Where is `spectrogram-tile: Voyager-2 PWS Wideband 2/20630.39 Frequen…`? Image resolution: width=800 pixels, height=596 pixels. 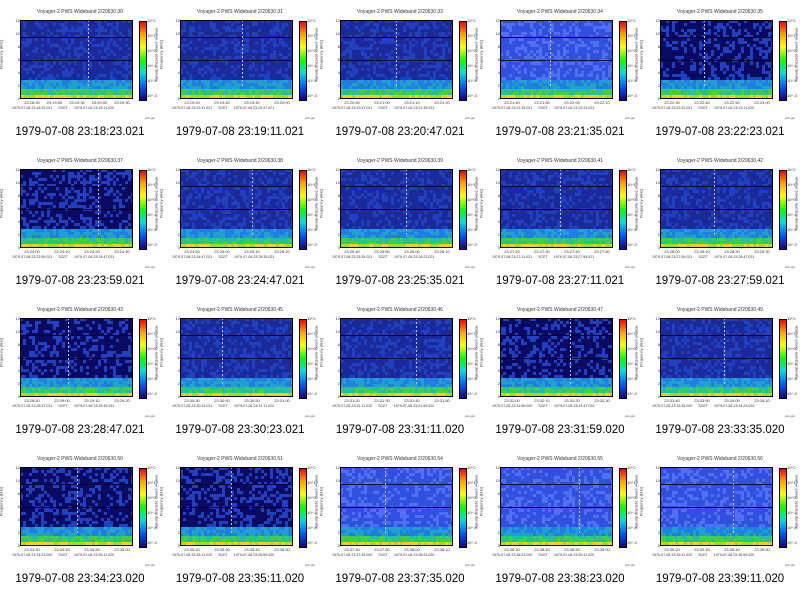 spectrogram-tile: Voyager-2 PWS Wideband 2/20630.39 Frequen… is located at coordinates (399, 223).